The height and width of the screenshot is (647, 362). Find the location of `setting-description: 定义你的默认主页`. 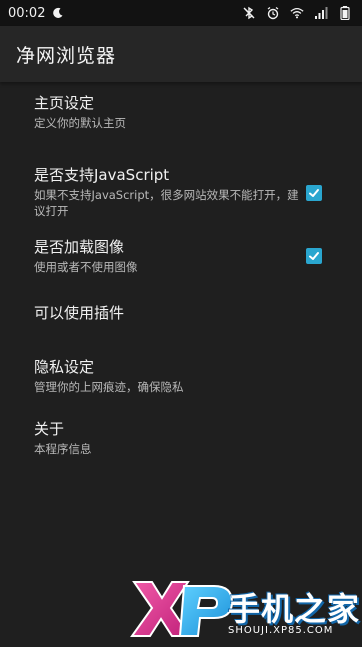

setting-description: 定义你的默认主页 is located at coordinates (80, 123).